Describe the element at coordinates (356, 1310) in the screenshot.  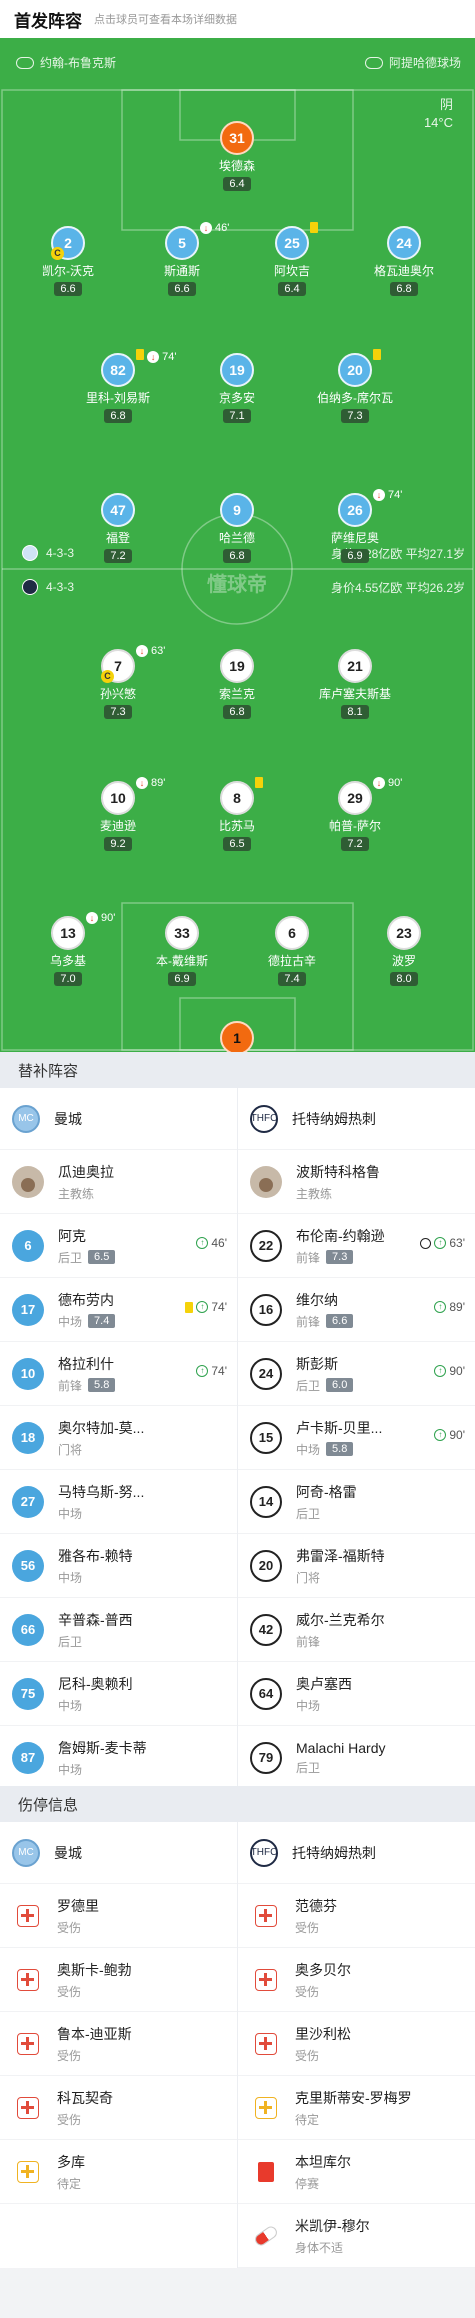
I see `away-sub-row: 16 维尔纳 前锋 6.6 ↑ 89'` at that location.